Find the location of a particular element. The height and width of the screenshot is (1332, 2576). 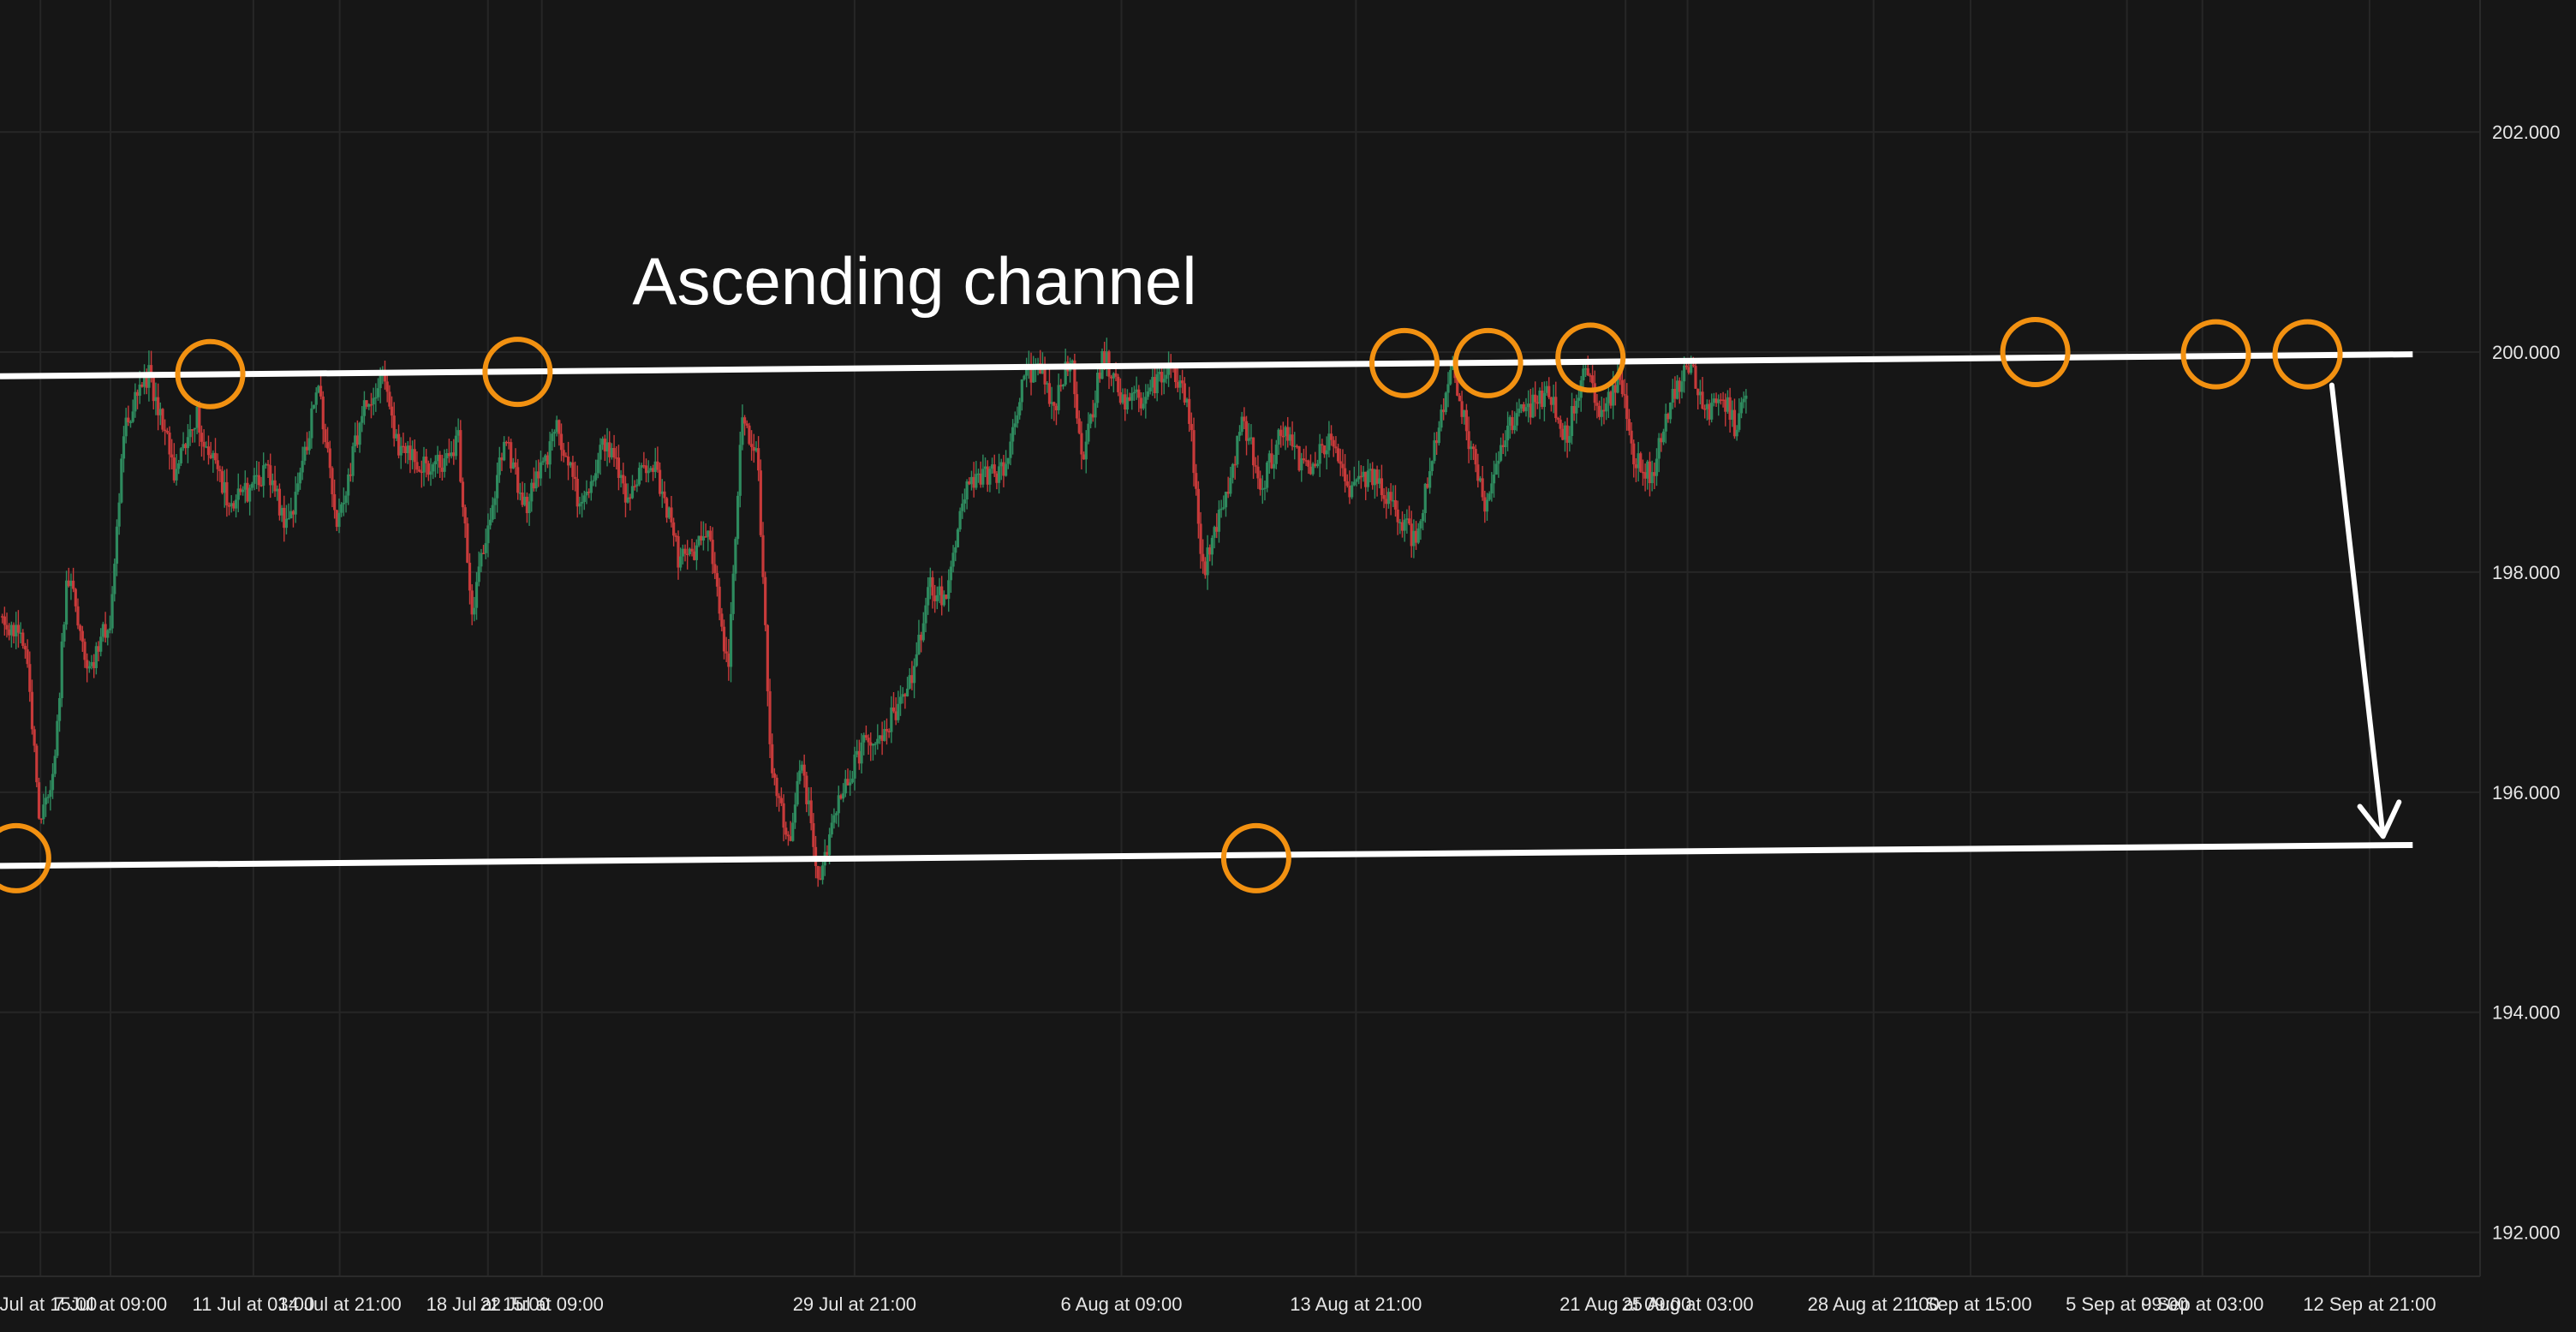

x-tick-label: 13 Aug at 21:00 is located at coordinates (1356, 1304).